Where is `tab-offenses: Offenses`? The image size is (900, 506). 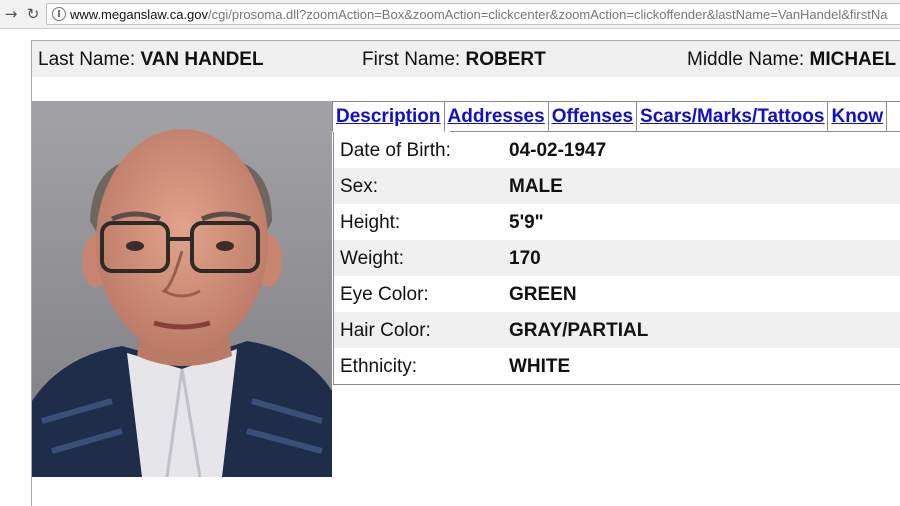
tab-offenses: Offenses is located at coordinates (593, 116).